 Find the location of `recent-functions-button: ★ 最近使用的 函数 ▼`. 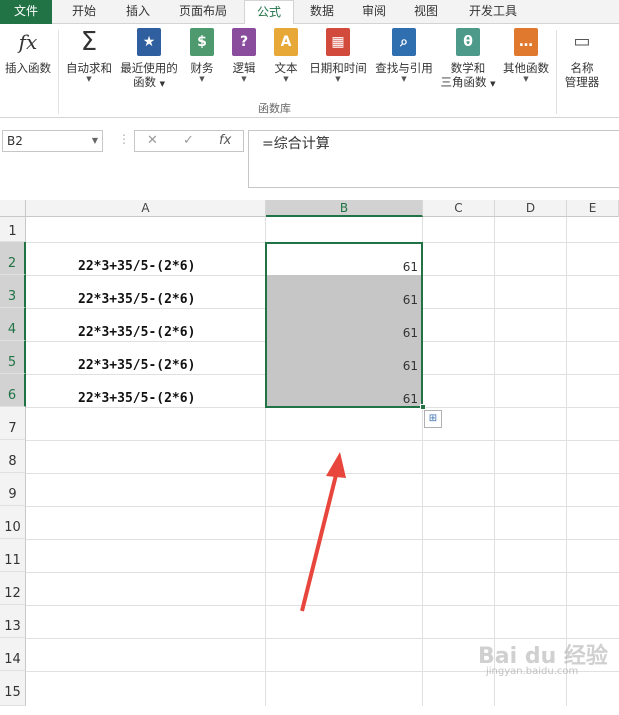

recent-functions-button: ★ 最近使用的 函数 ▼ is located at coordinates (149, 59).